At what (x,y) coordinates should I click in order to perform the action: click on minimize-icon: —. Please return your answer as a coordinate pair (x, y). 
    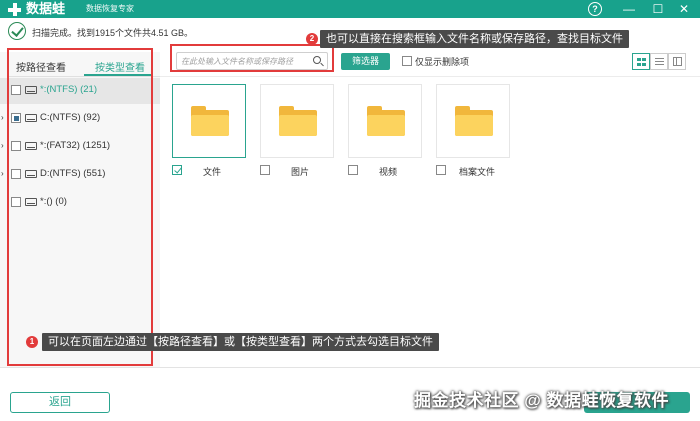
    Looking at the image, I should click on (629, 9).